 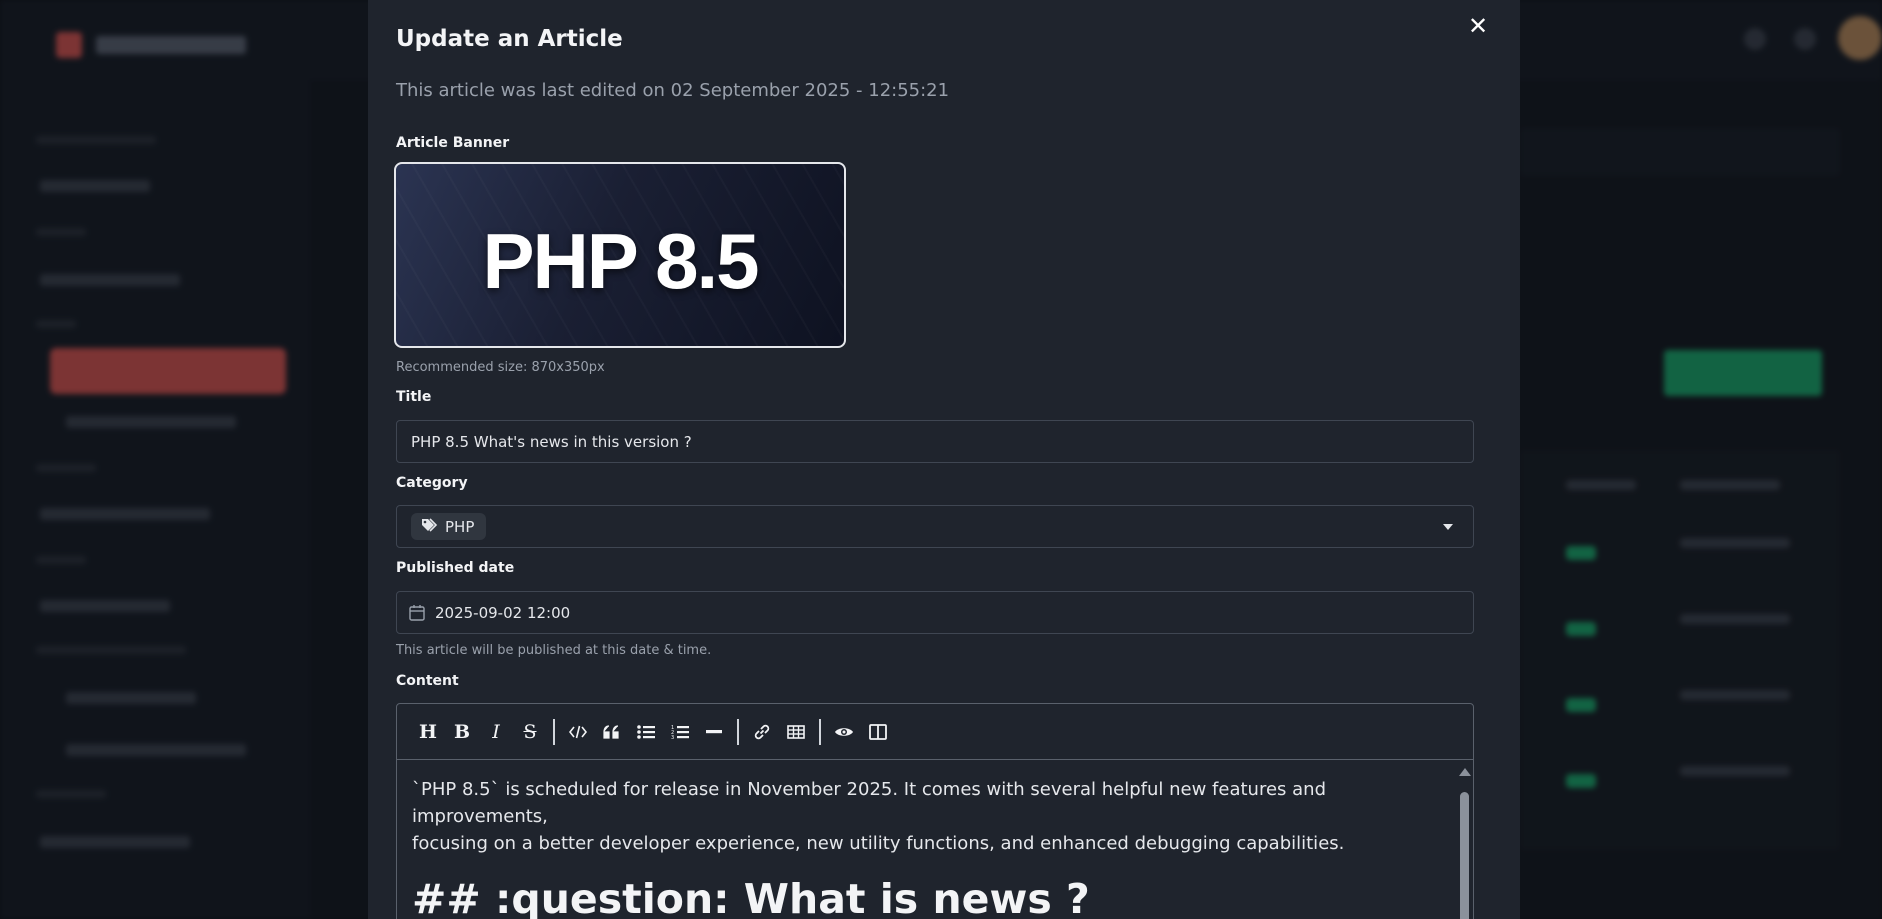 What do you see at coordinates (428, 732) in the screenshot?
I see `heading-icon: H` at bounding box center [428, 732].